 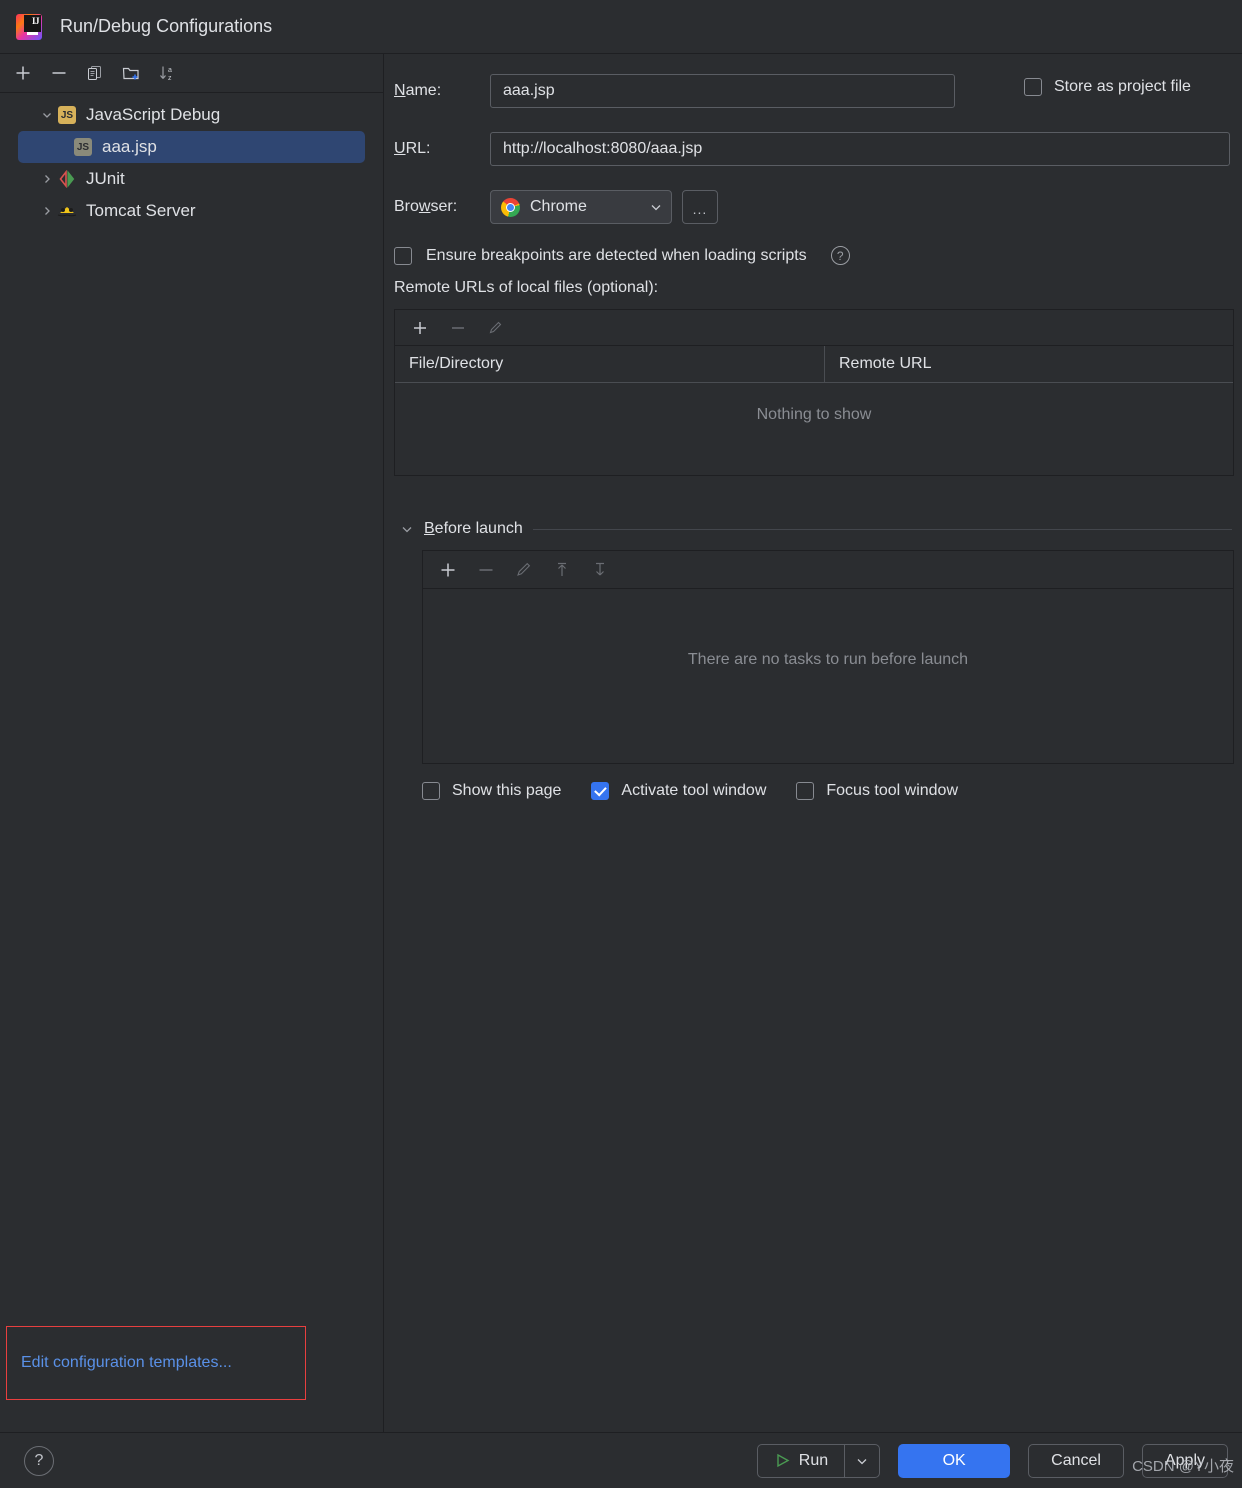 I want to click on tree-item-label: aaa.jsp, so click(x=129, y=146).